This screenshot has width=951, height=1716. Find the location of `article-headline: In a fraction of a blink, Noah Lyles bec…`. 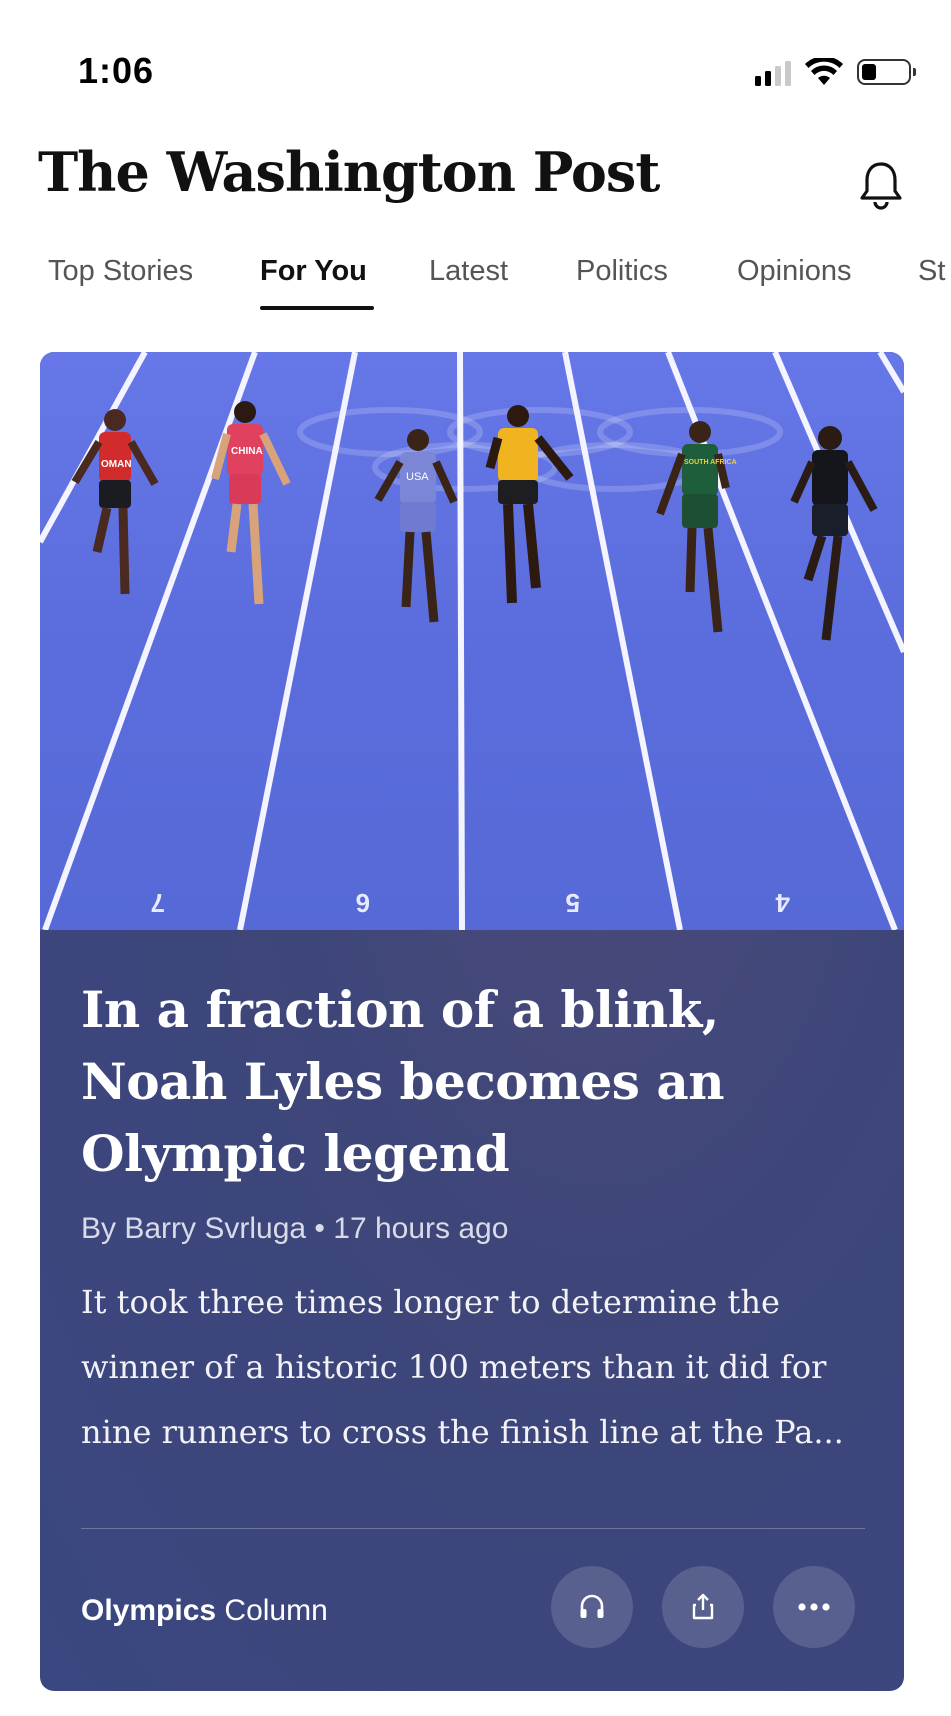

article-headline: In a fraction of a blink, Noah Lyles bec… is located at coordinates (476, 1082).